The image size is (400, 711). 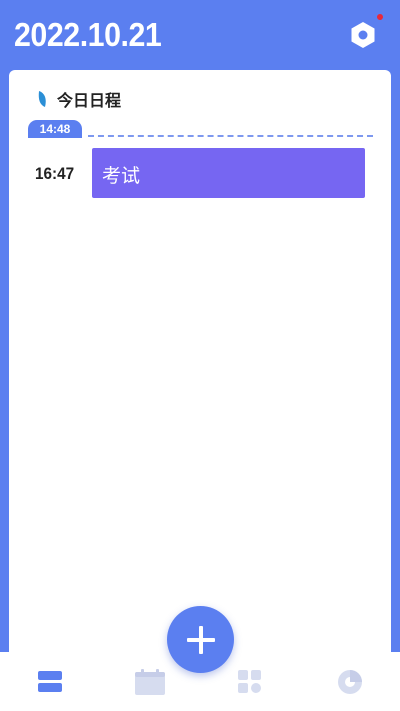 I want to click on settings-button, so click(x=363, y=35).